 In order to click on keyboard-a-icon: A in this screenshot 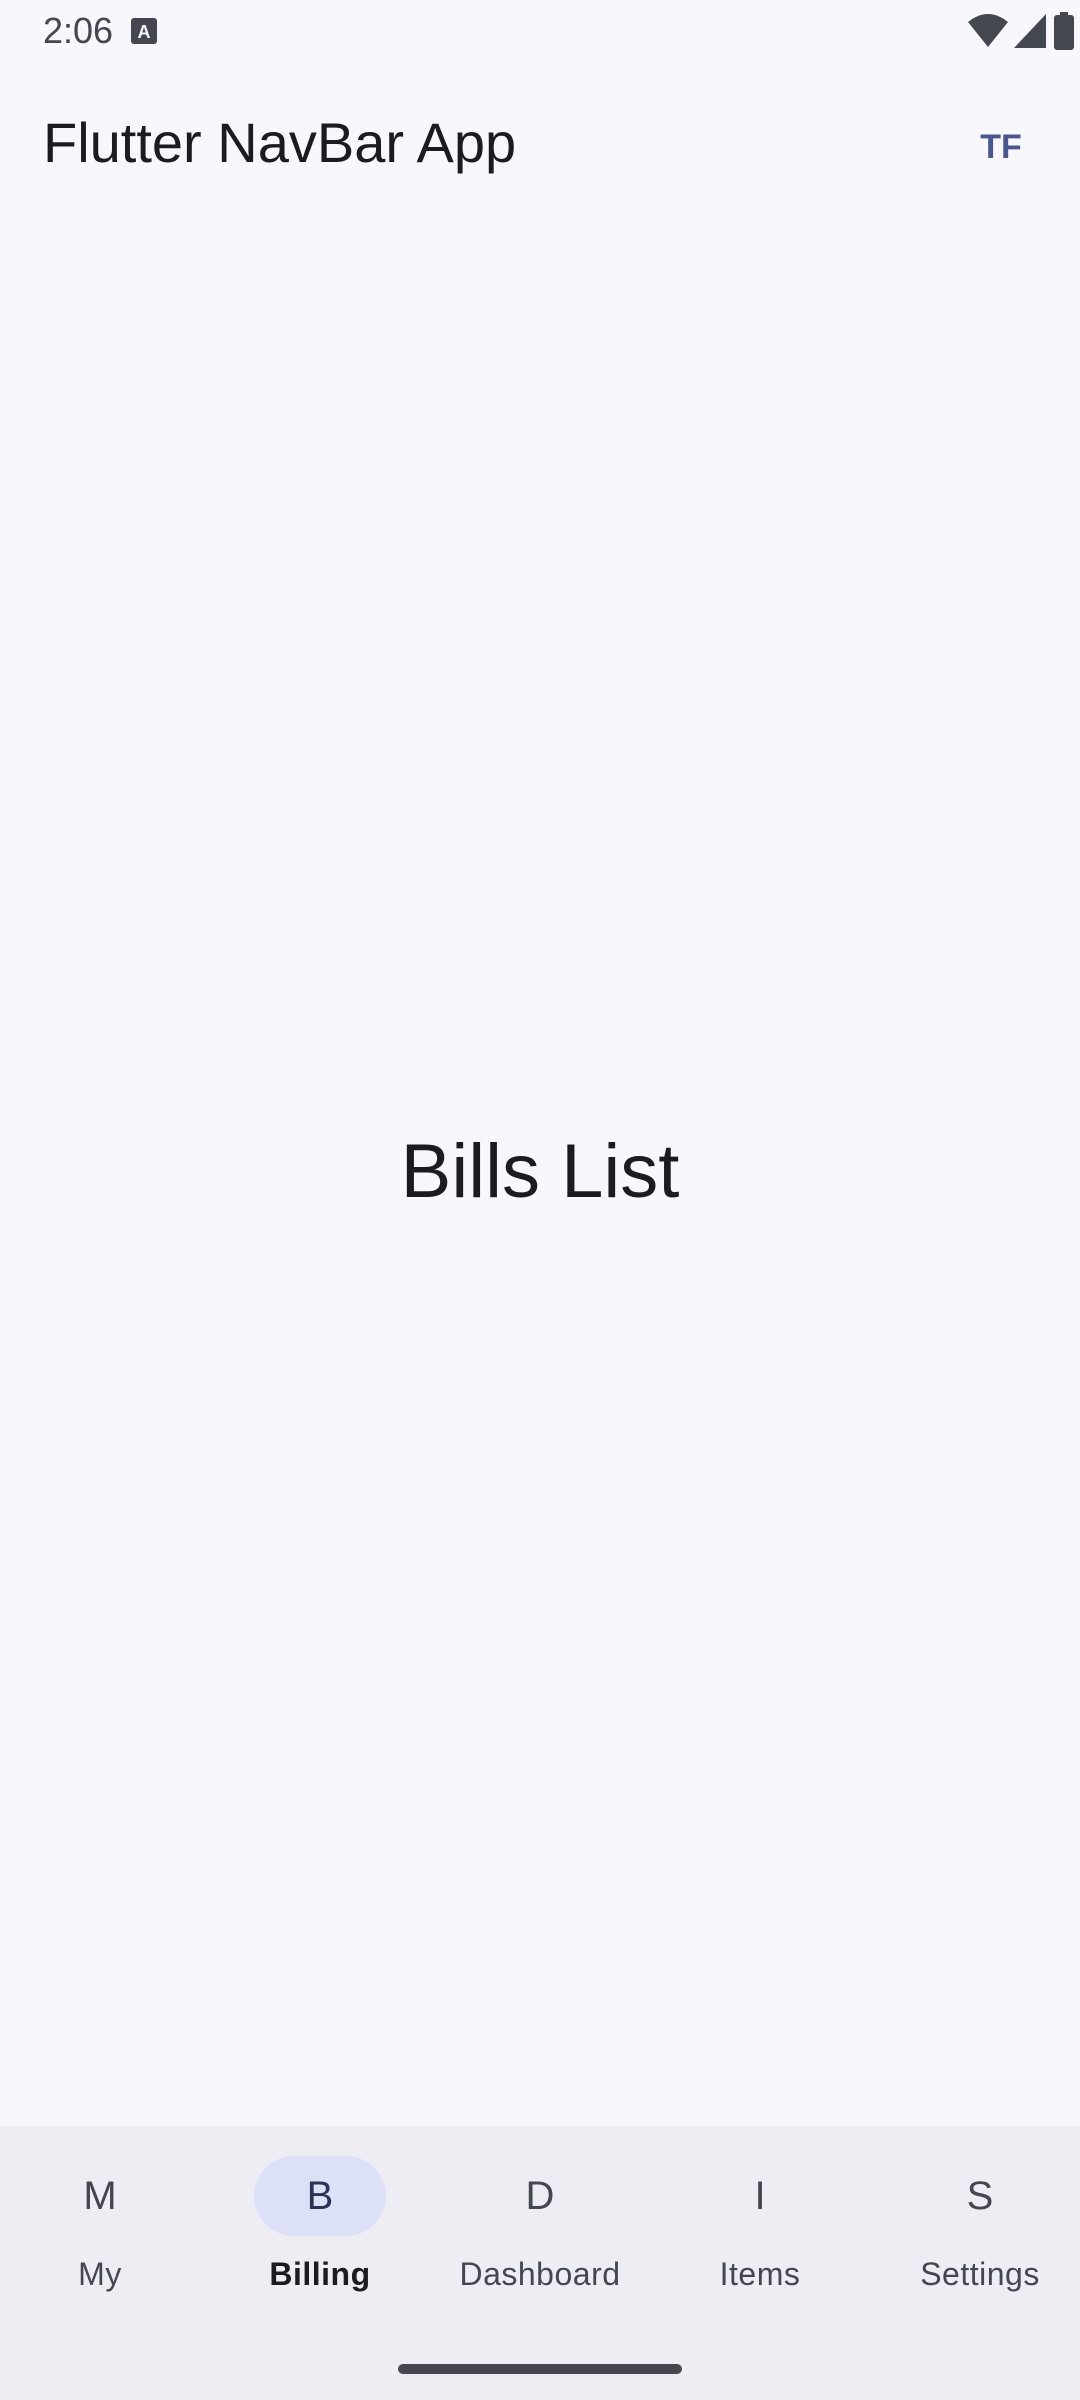, I will do `click(144, 31)`.